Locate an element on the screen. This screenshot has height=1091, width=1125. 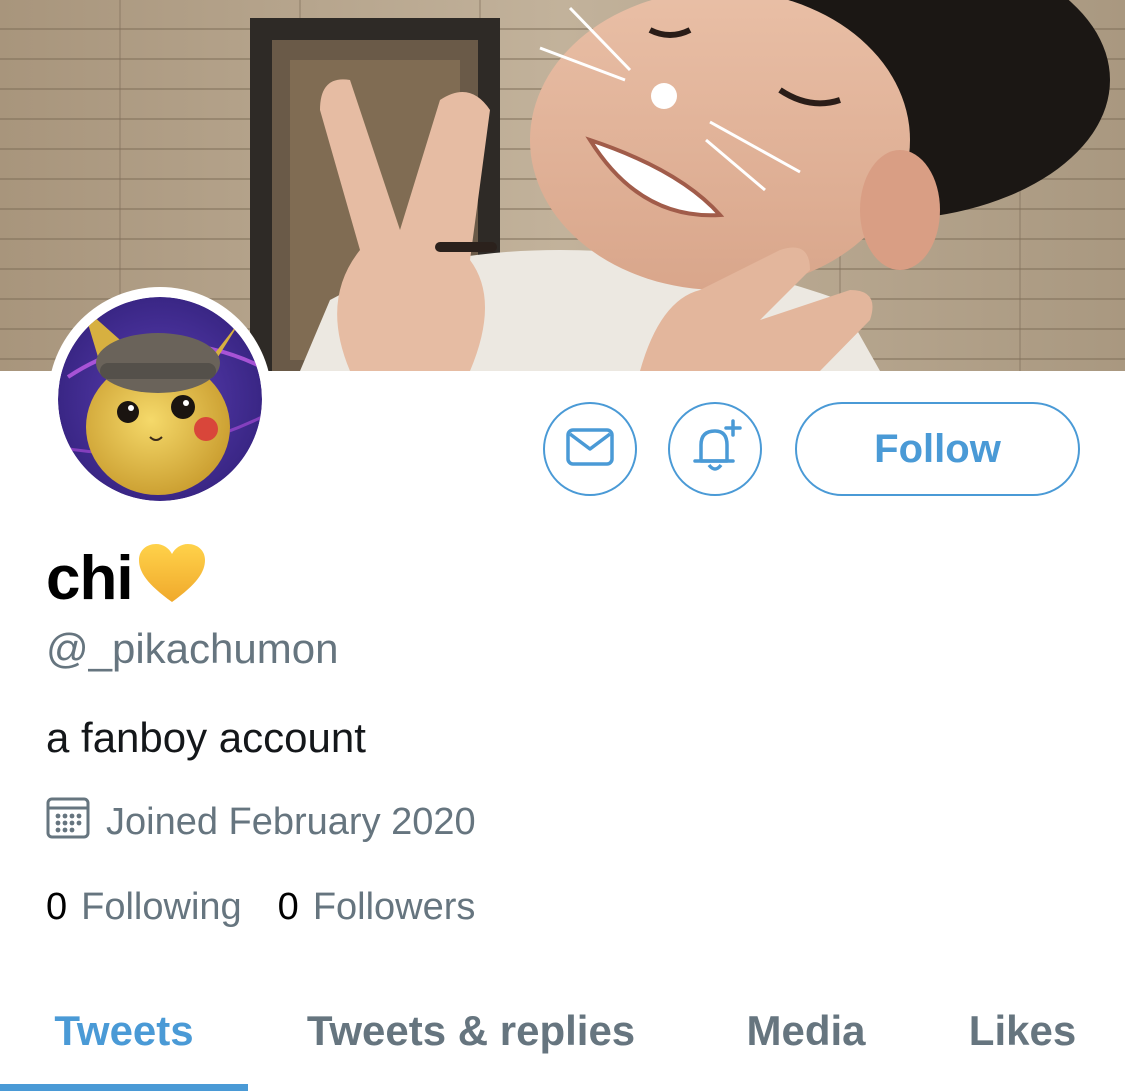
tab-media: Media is located at coordinates (806, 1035).